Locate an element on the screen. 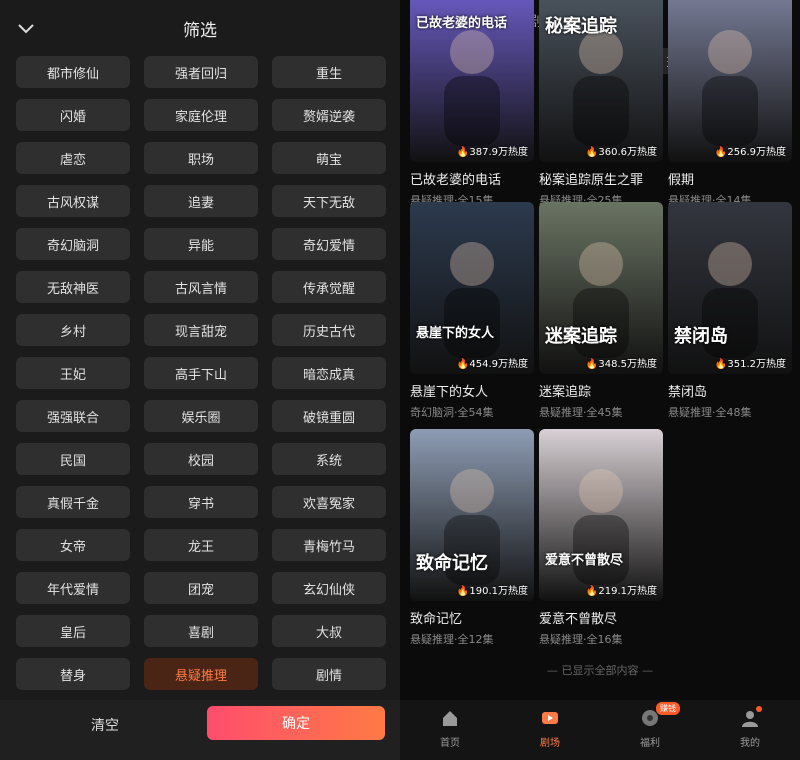 The height and width of the screenshot is (760, 800). drama-poster: 禁闭岛 🔥351.2万热度 is located at coordinates (730, 288).